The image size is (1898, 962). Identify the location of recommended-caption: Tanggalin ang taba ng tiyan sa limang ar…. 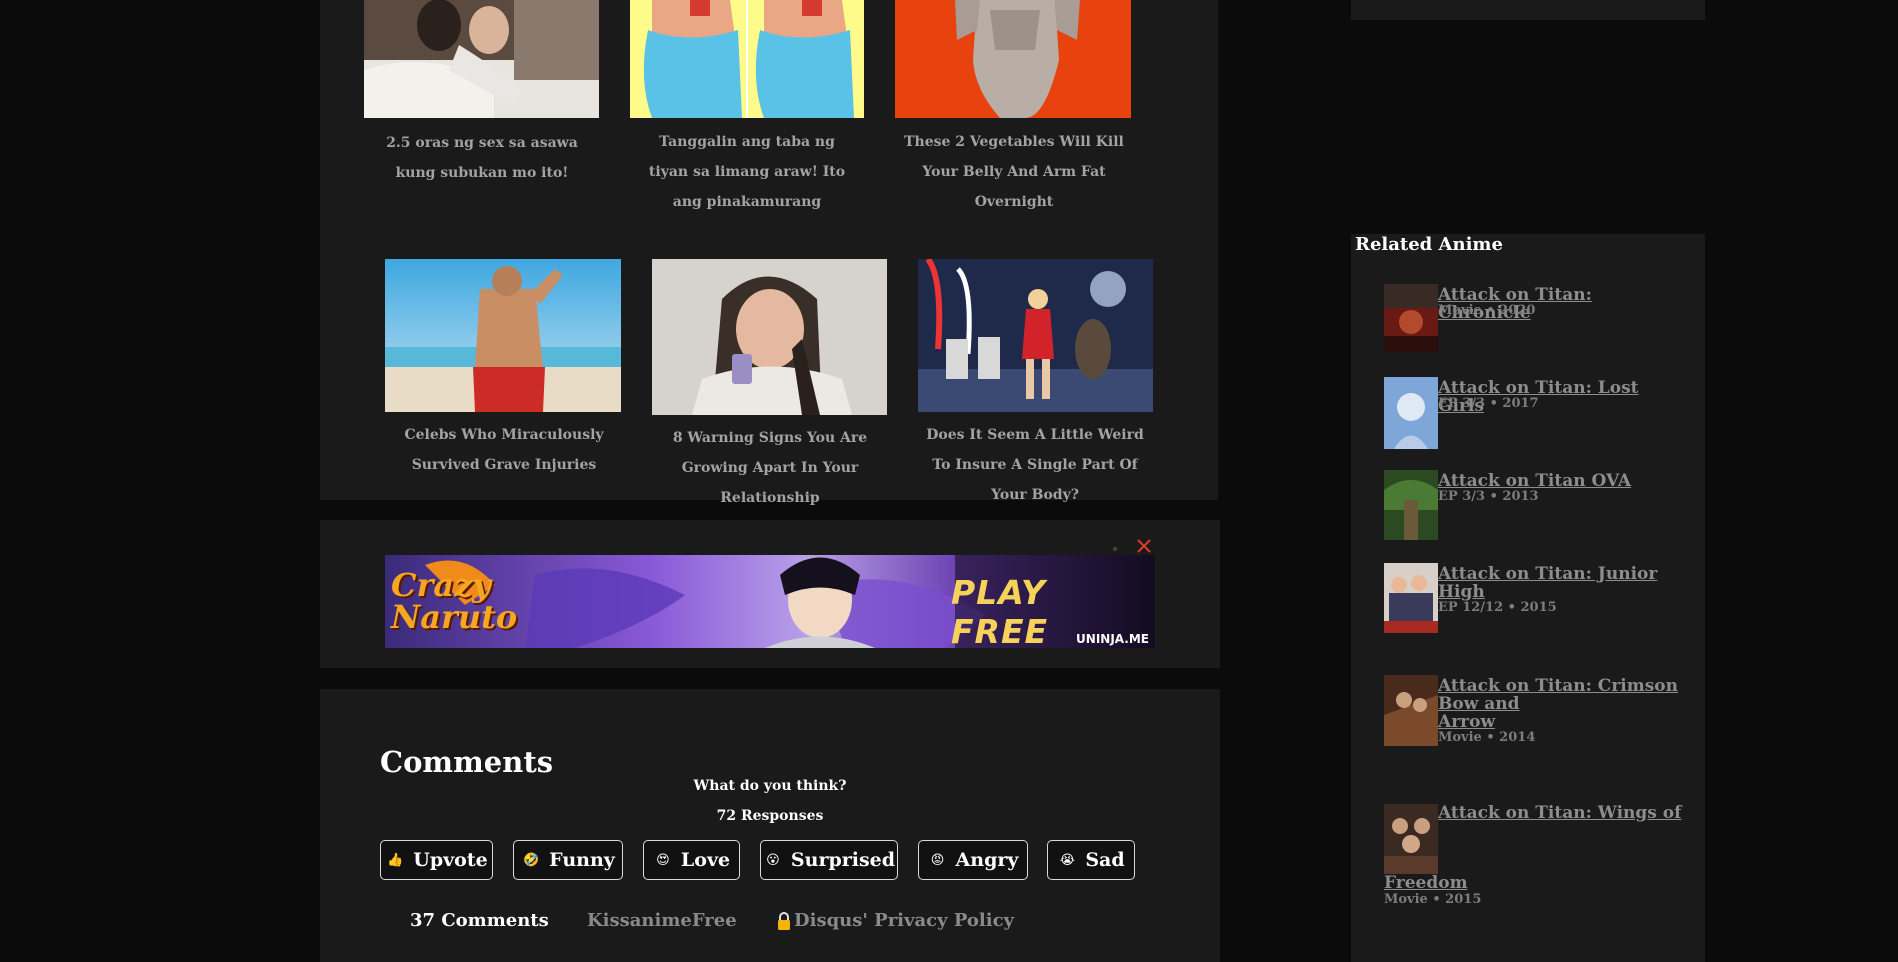
(747, 172).